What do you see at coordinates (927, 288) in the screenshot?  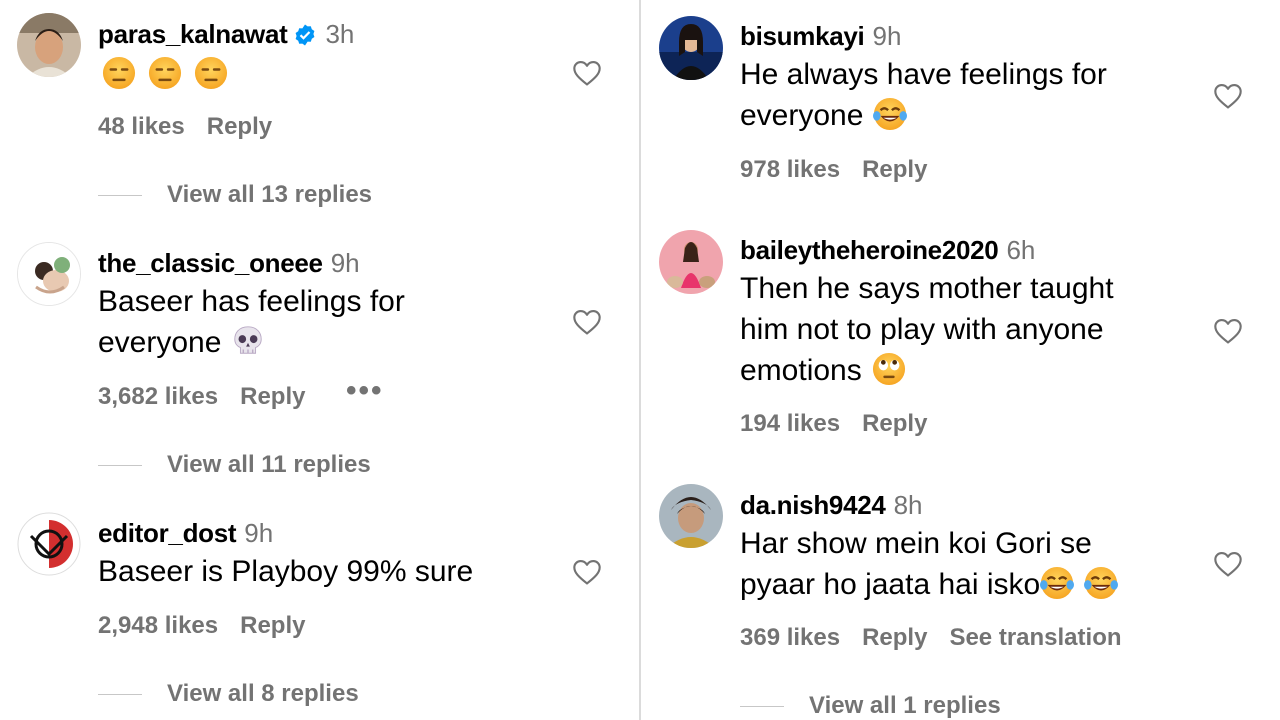 I see `comment-text-line: Then he says mother taught` at bounding box center [927, 288].